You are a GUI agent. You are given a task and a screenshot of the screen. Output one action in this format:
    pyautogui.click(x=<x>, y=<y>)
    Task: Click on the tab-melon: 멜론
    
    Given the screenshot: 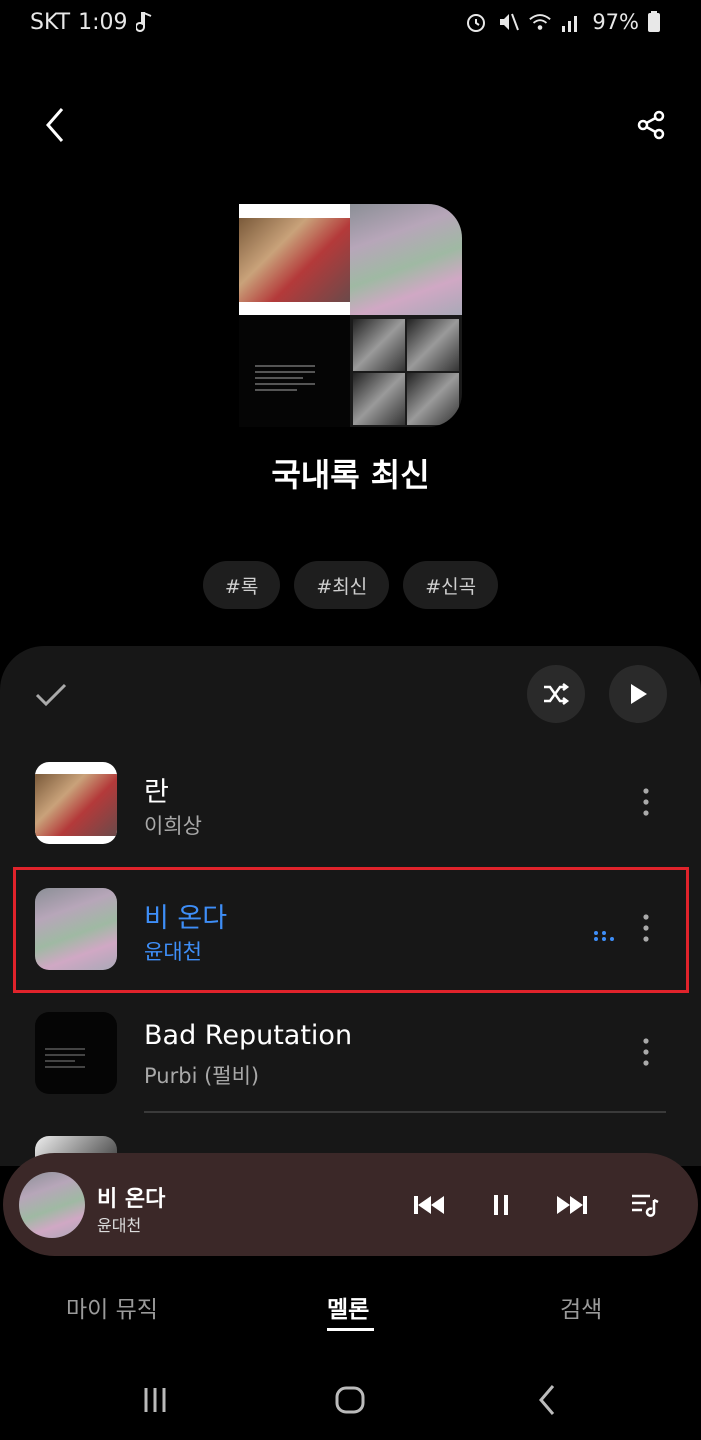 What is the action you would take?
    pyautogui.click(x=348, y=1307)
    